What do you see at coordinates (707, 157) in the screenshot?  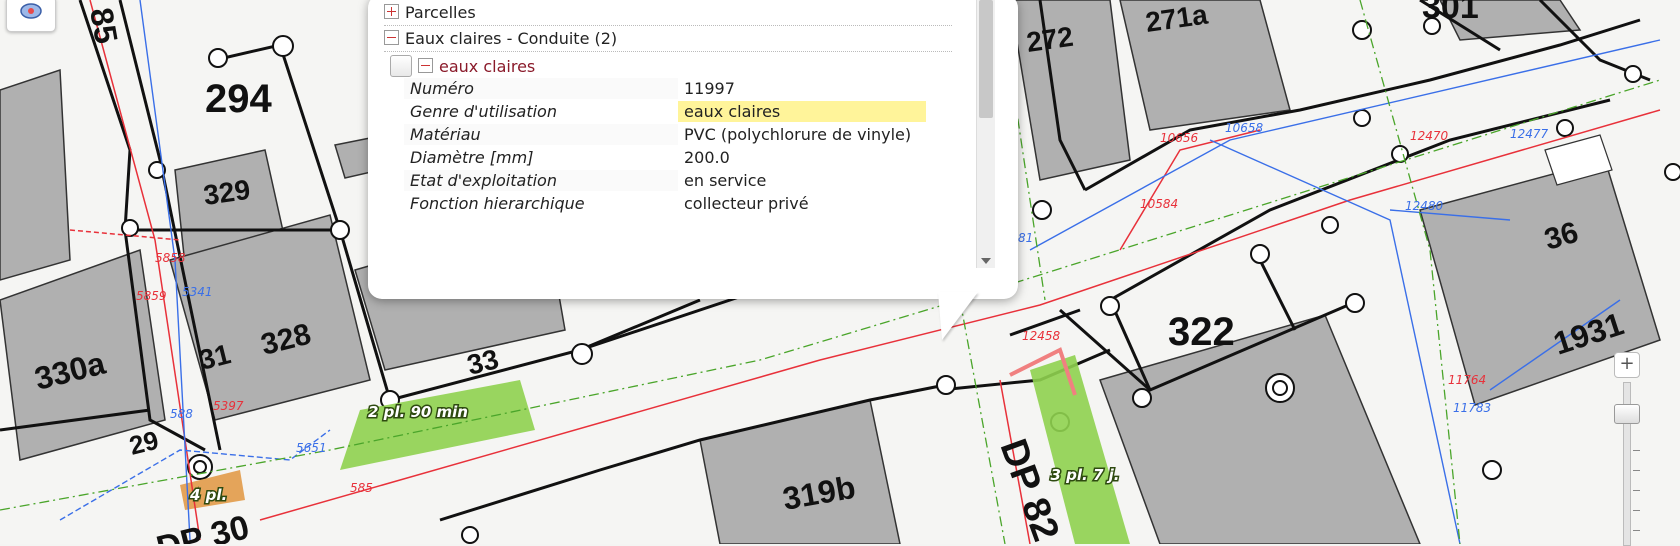 I see `attribute-value: 200.0` at bounding box center [707, 157].